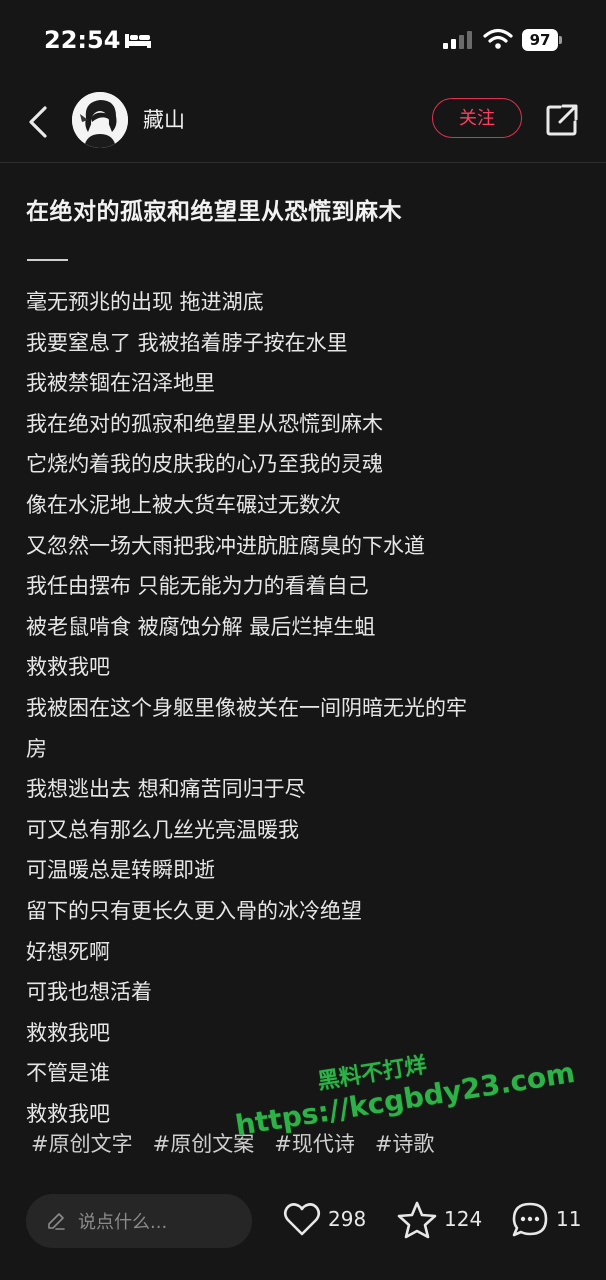 This screenshot has height=1280, width=606. I want to click on poem-line: 我任由摆布 只能无能为力的看着自己, so click(197, 586).